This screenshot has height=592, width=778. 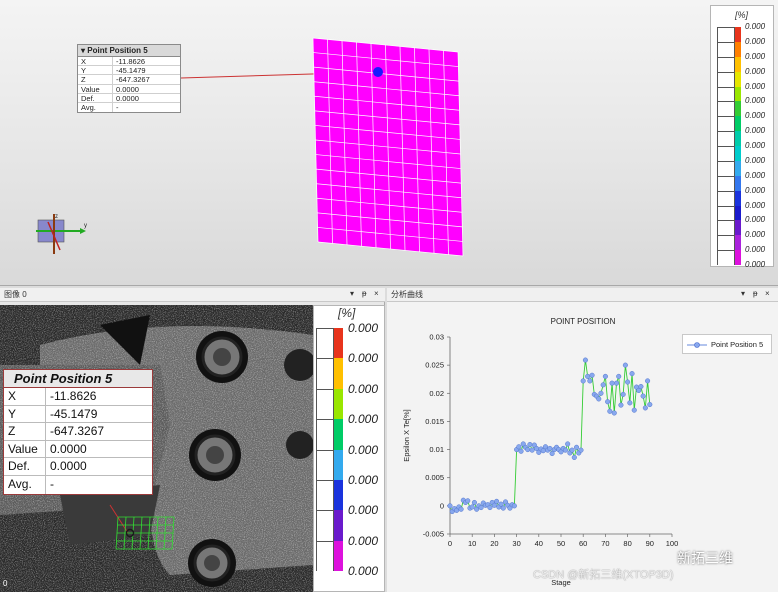 What do you see at coordinates (74, 413) in the screenshot?
I see `info-value: -45.1479` at bounding box center [74, 413].